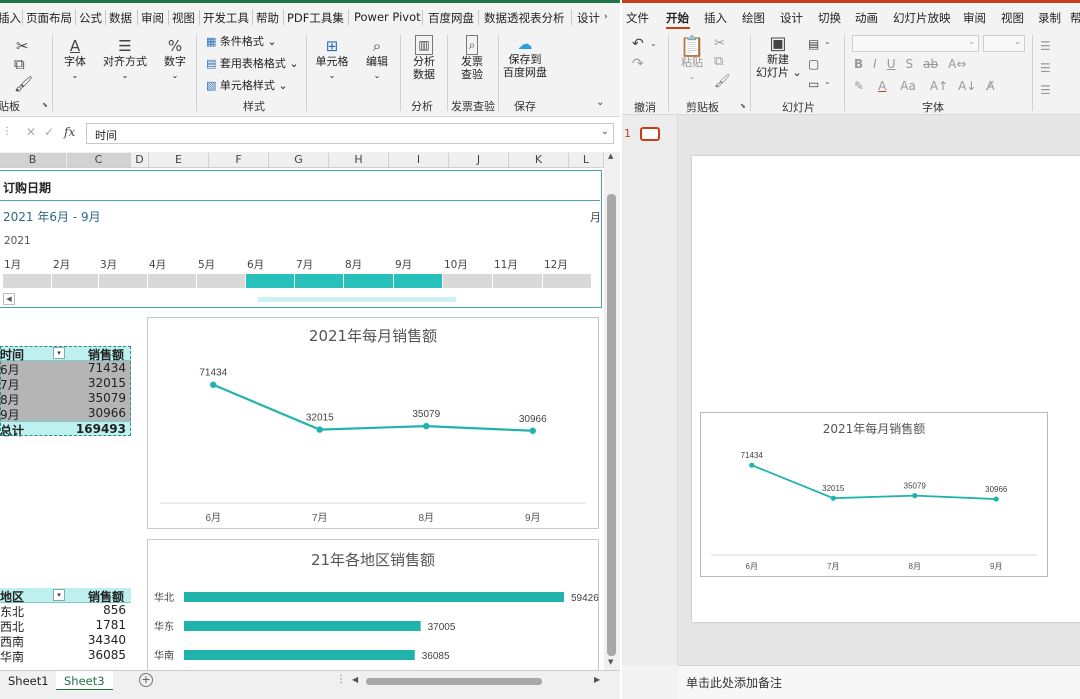  Describe the element at coordinates (146, 680) in the screenshot. I see `add-sheet-icon: +` at that location.